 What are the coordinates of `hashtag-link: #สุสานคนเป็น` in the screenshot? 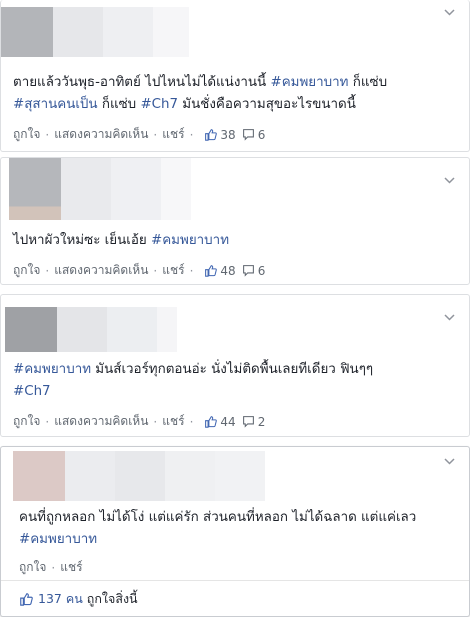 It's located at (55, 104).